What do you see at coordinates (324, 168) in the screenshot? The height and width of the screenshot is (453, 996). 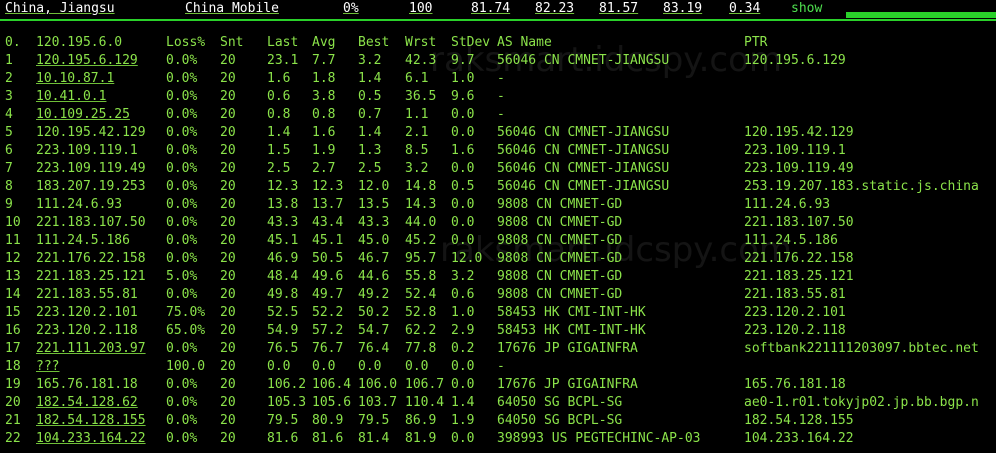 I see `hop-avg: 2.7` at bounding box center [324, 168].